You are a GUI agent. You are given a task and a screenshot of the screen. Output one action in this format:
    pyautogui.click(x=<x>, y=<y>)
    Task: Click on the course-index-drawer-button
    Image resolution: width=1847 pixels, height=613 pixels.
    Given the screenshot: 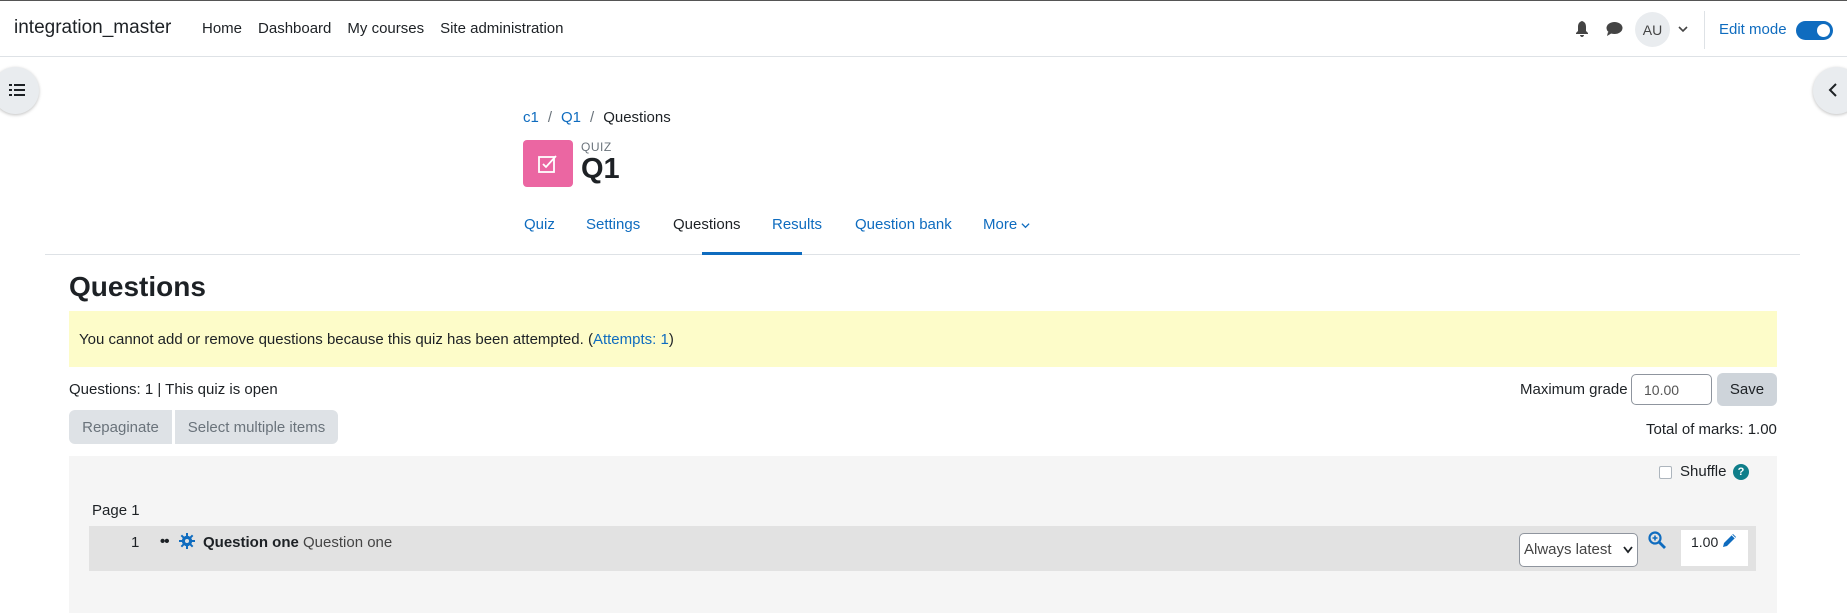 What is the action you would take?
    pyautogui.click(x=19, y=90)
    